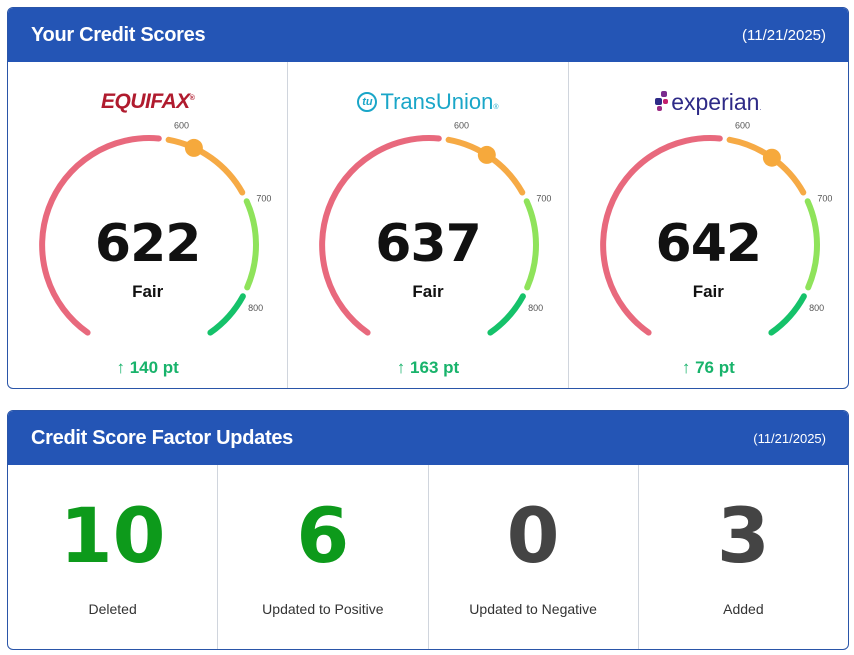  I want to click on transunion-logo: tu TransUnion ®, so click(427, 102).